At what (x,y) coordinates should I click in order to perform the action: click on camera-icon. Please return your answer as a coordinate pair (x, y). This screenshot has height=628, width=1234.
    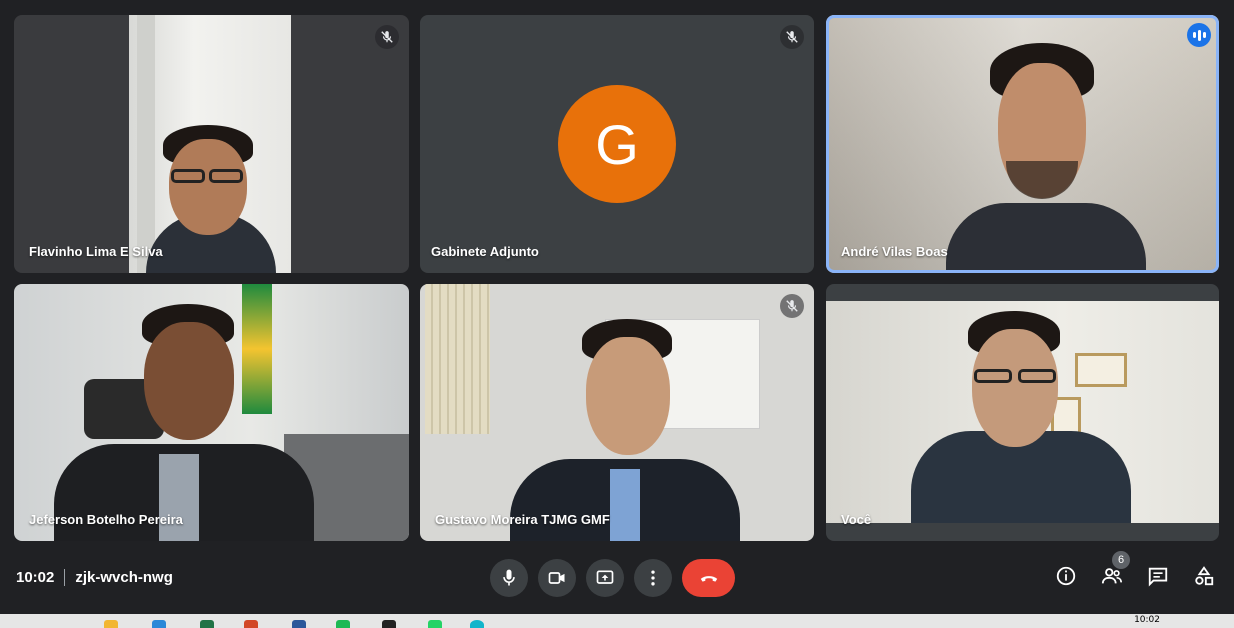
    Looking at the image, I should click on (556, 578).